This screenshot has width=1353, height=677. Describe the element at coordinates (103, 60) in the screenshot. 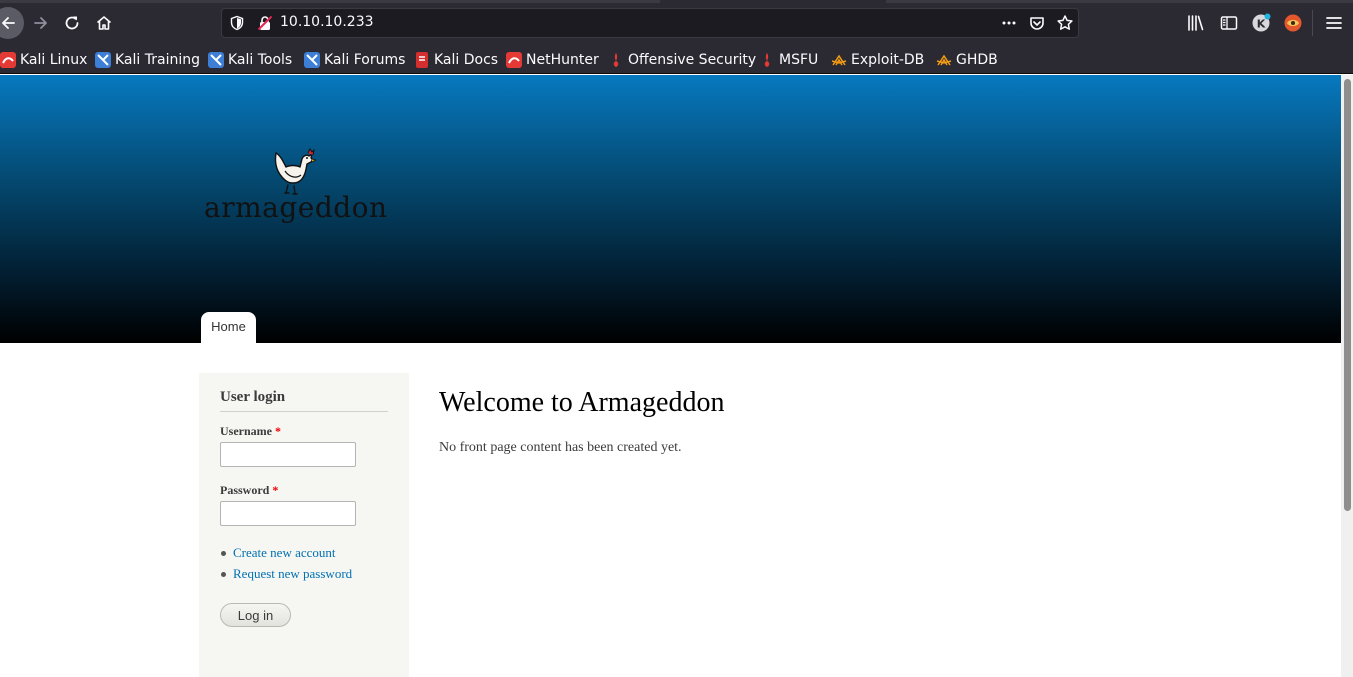

I see `kali-training-icon` at that location.